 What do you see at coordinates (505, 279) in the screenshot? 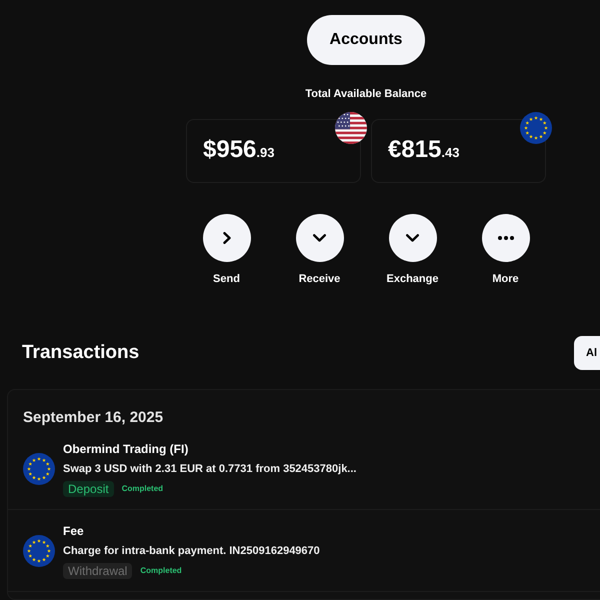
I see `action-label: More` at bounding box center [505, 279].